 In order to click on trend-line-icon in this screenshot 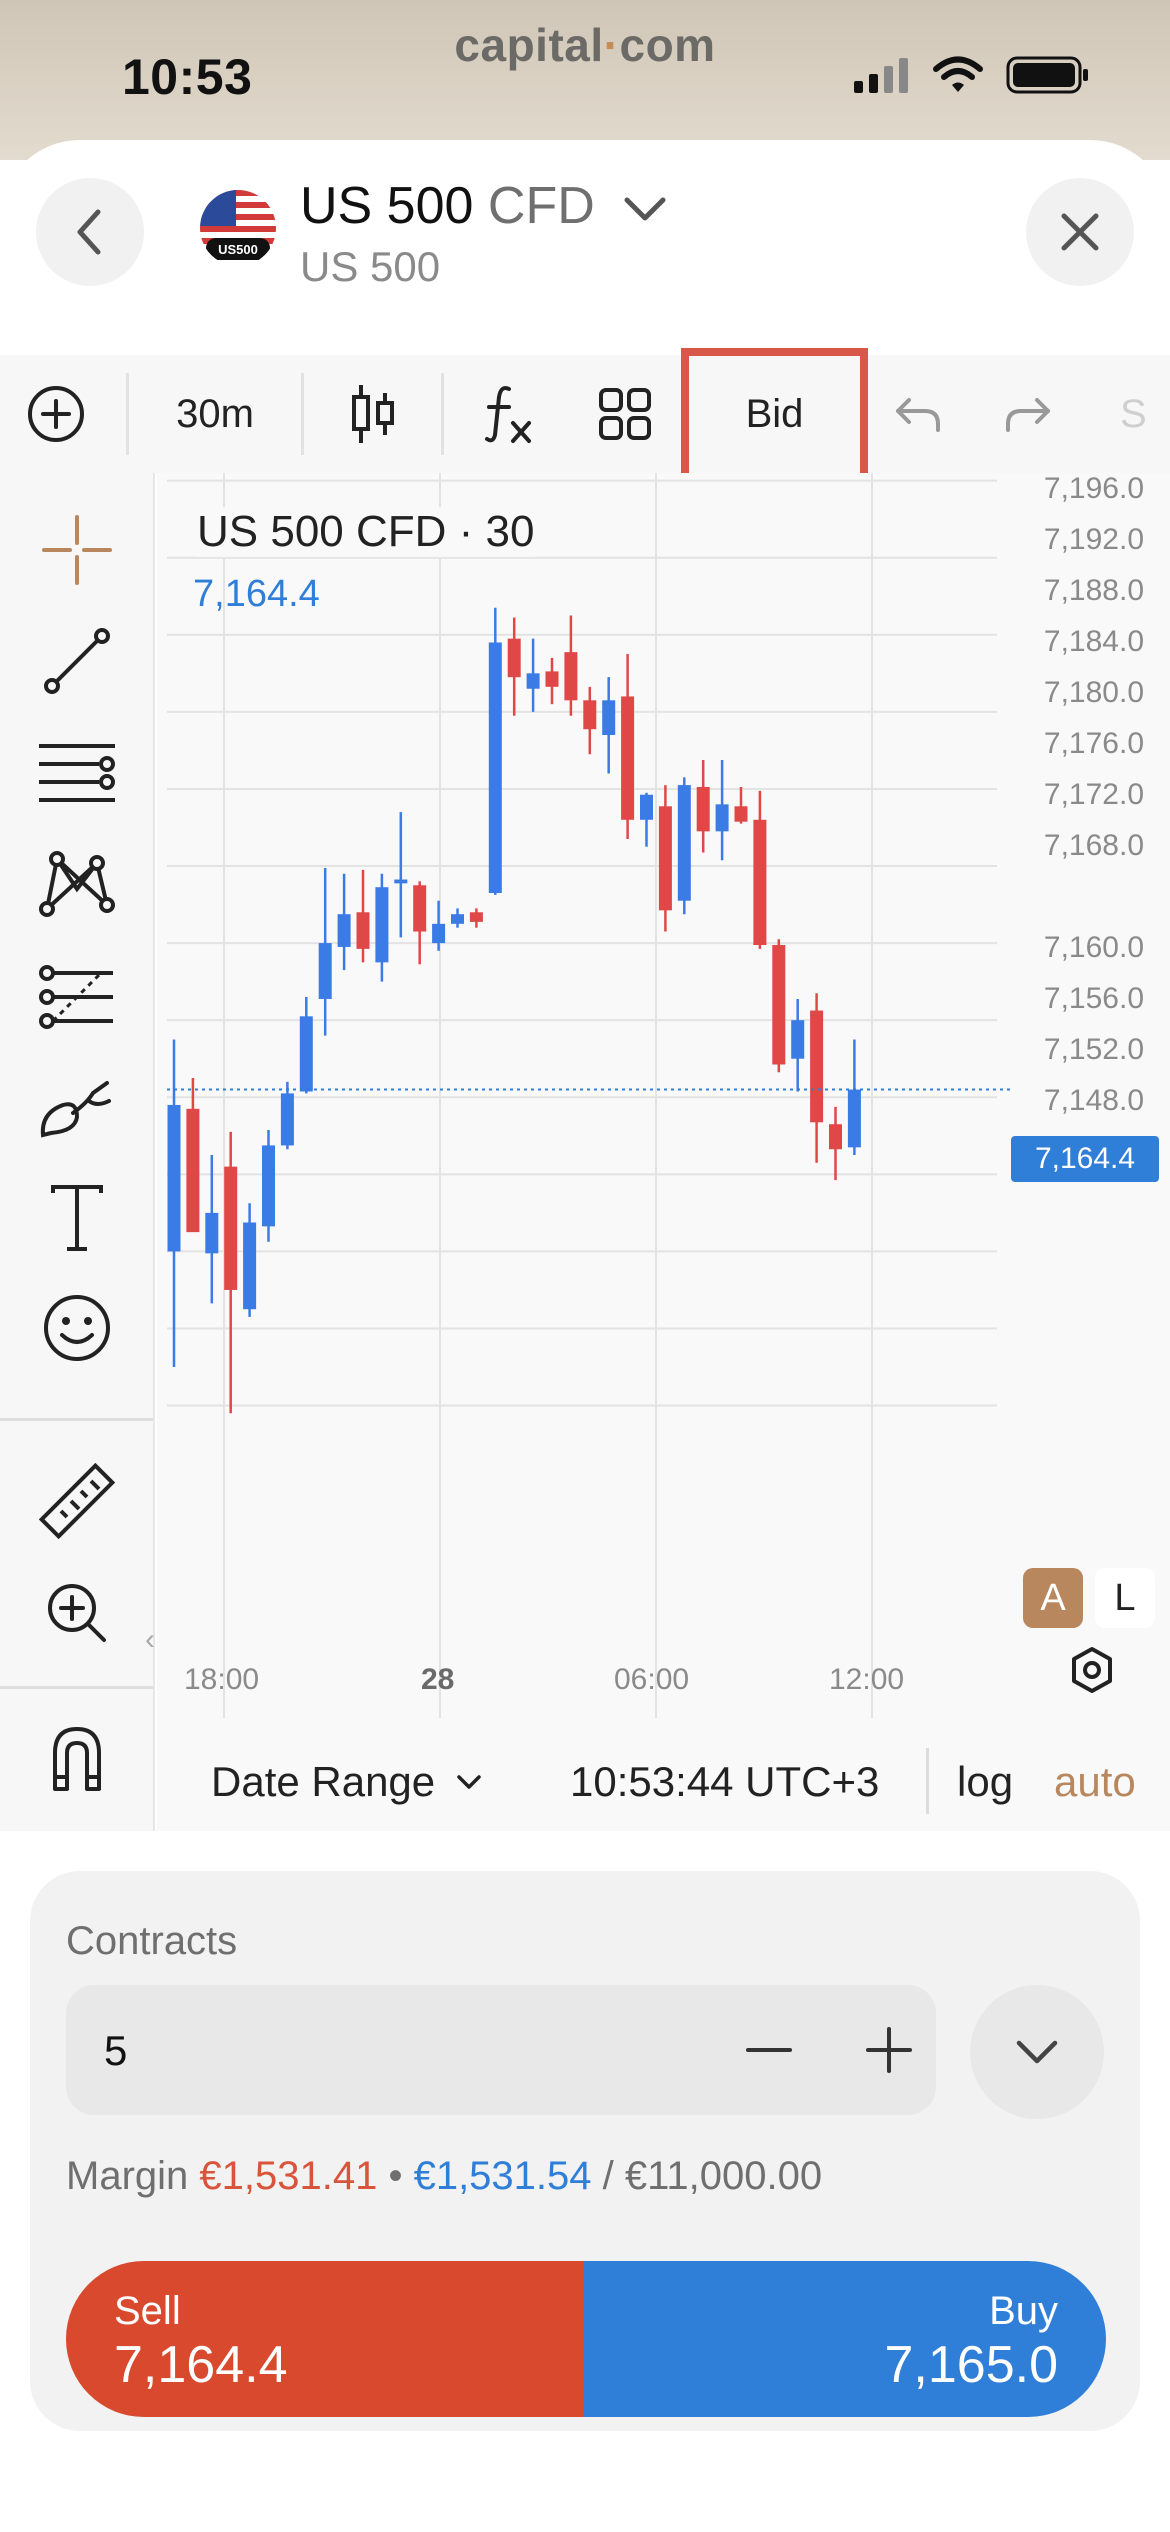, I will do `click(77, 661)`.